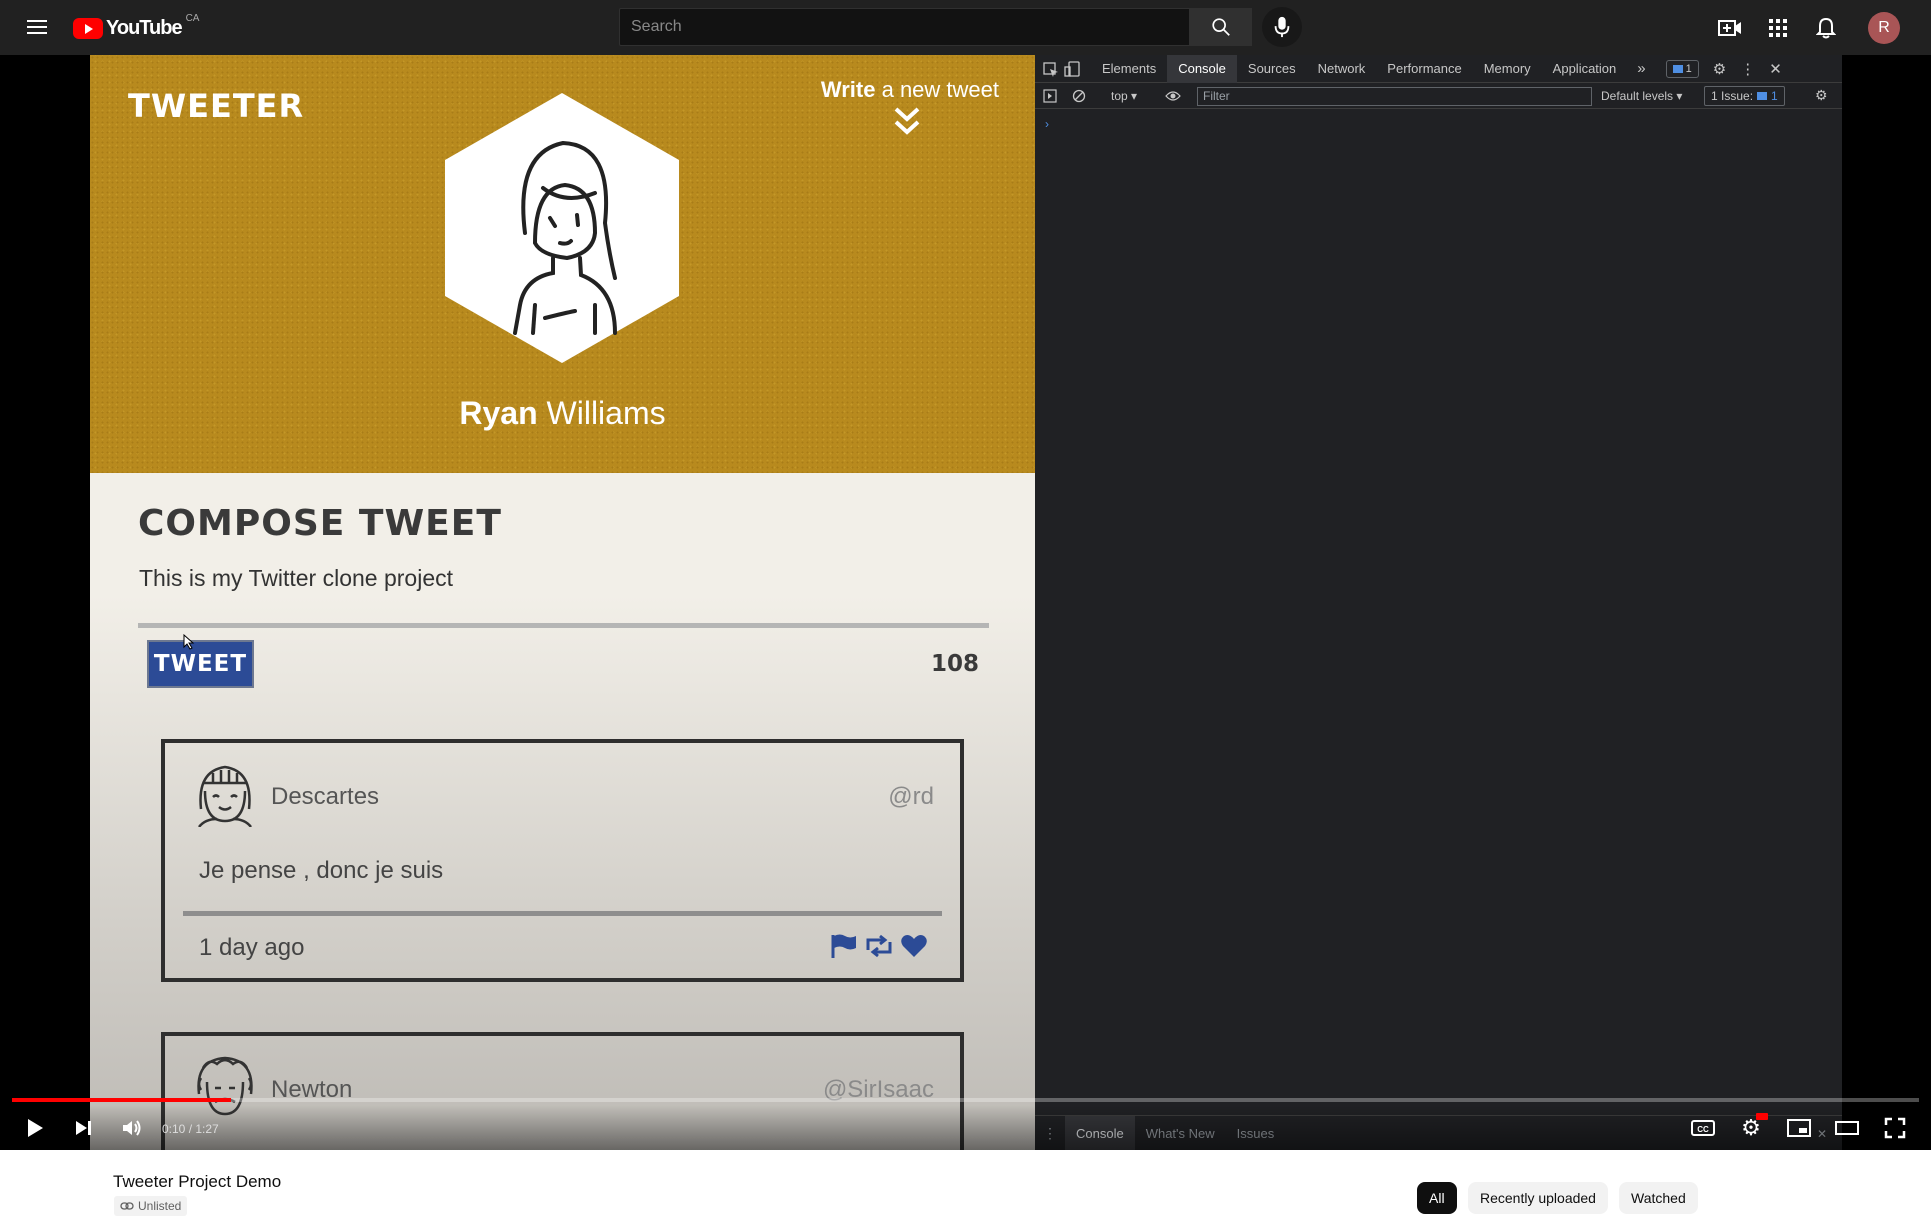  Describe the element at coordinates (904, 27) in the screenshot. I see `search-input: Search` at that location.